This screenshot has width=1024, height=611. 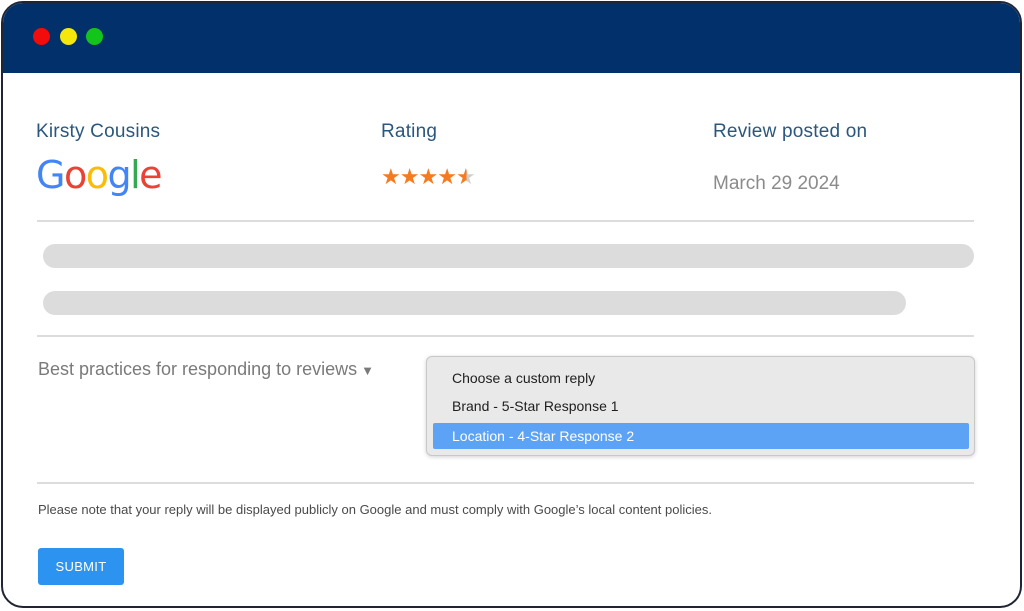 What do you see at coordinates (68, 36) in the screenshot?
I see `minimize-window-button` at bounding box center [68, 36].